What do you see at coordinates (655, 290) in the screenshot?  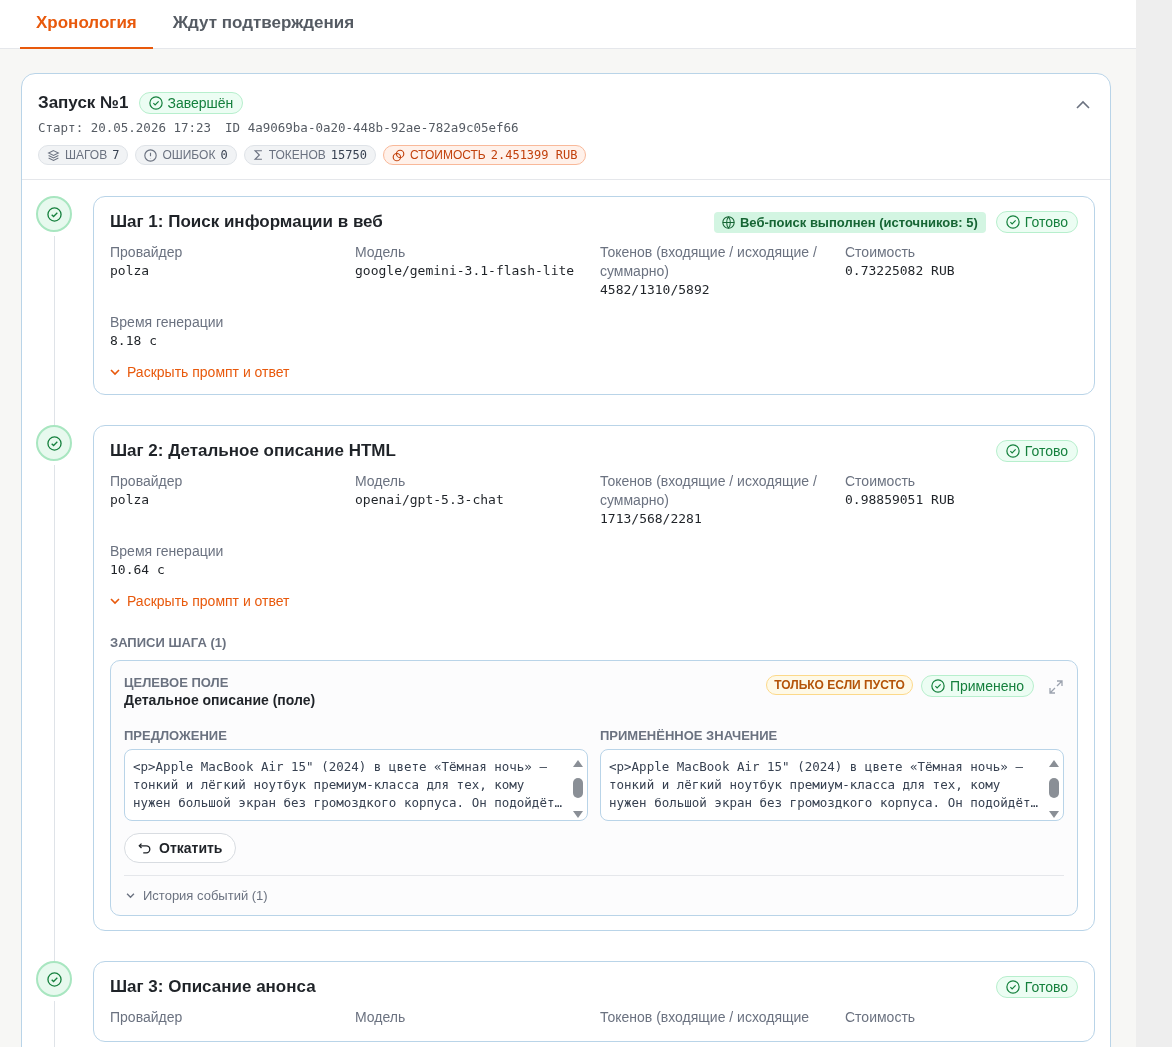 I see `field-value: 4582/1310/5892` at bounding box center [655, 290].